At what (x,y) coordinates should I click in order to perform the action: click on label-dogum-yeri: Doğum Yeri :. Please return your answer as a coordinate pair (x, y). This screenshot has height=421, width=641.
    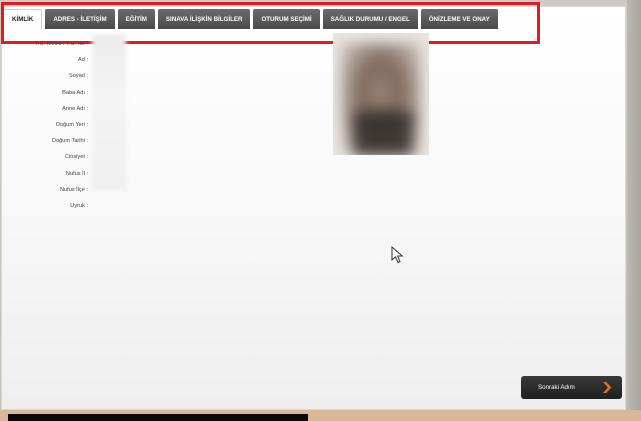
    Looking at the image, I should click on (71, 124).